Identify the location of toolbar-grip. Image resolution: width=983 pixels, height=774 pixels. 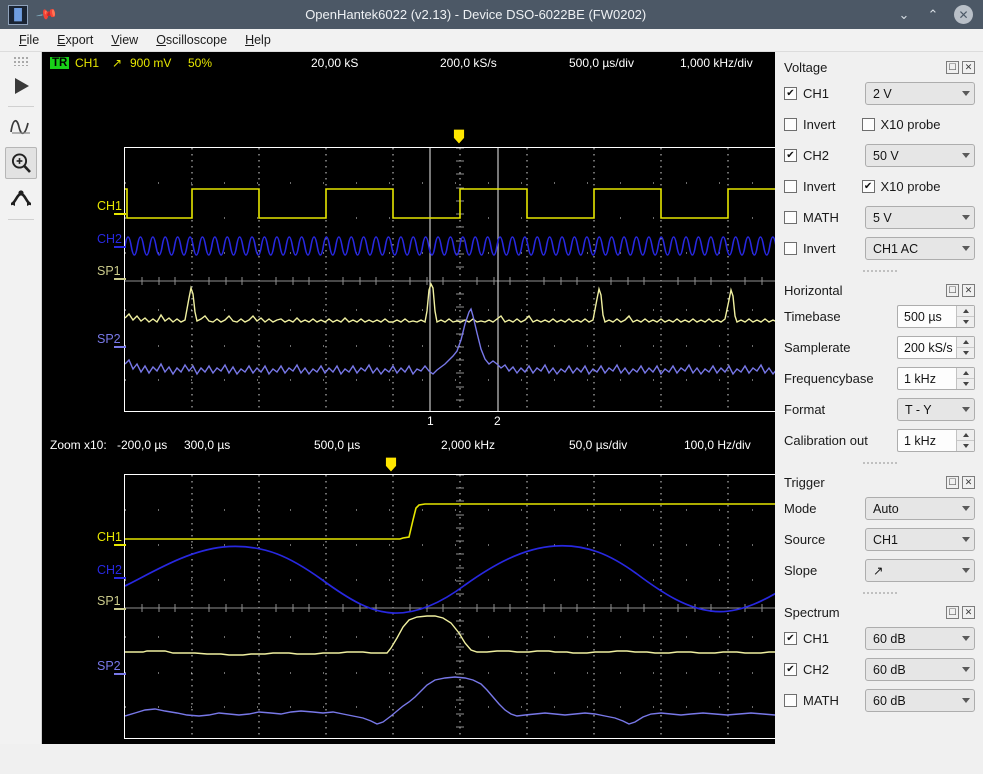
(20, 61).